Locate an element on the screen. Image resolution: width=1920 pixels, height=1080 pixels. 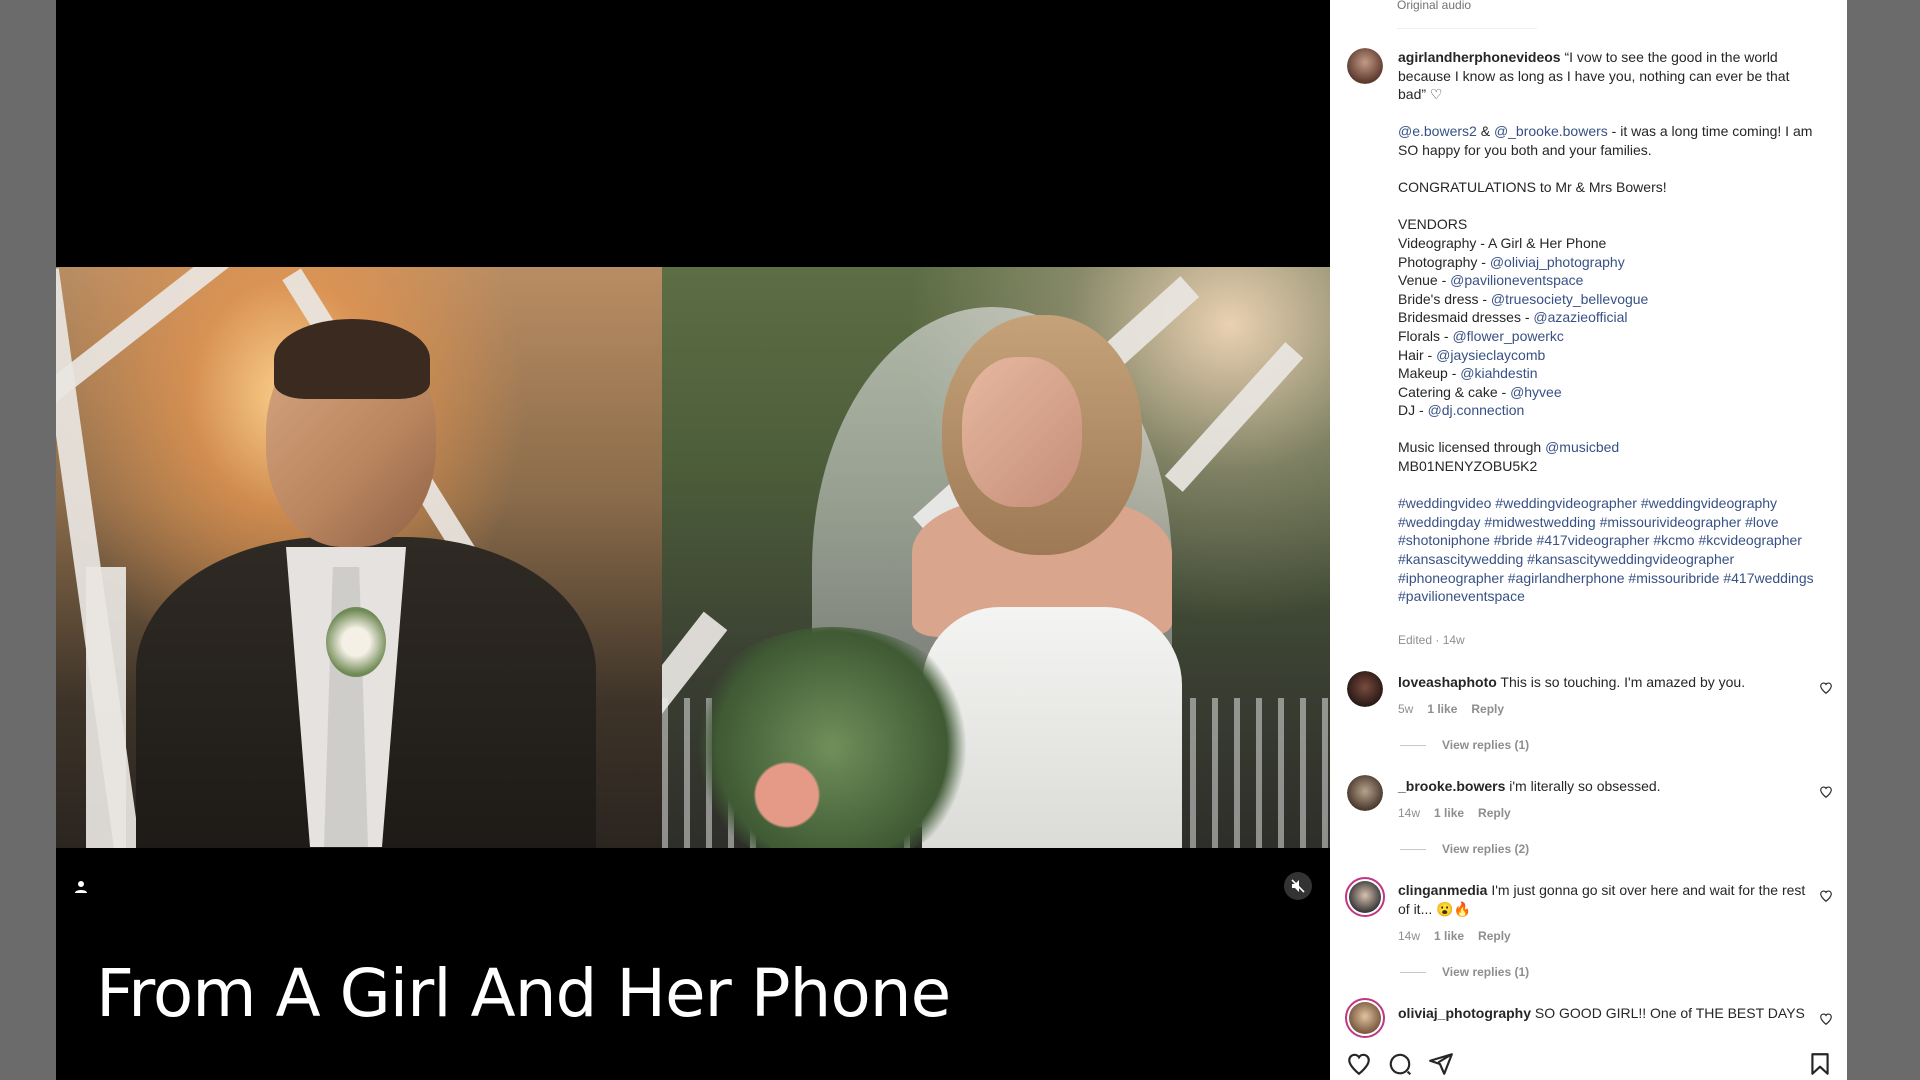
share-icon is located at coordinates (1441, 1064).